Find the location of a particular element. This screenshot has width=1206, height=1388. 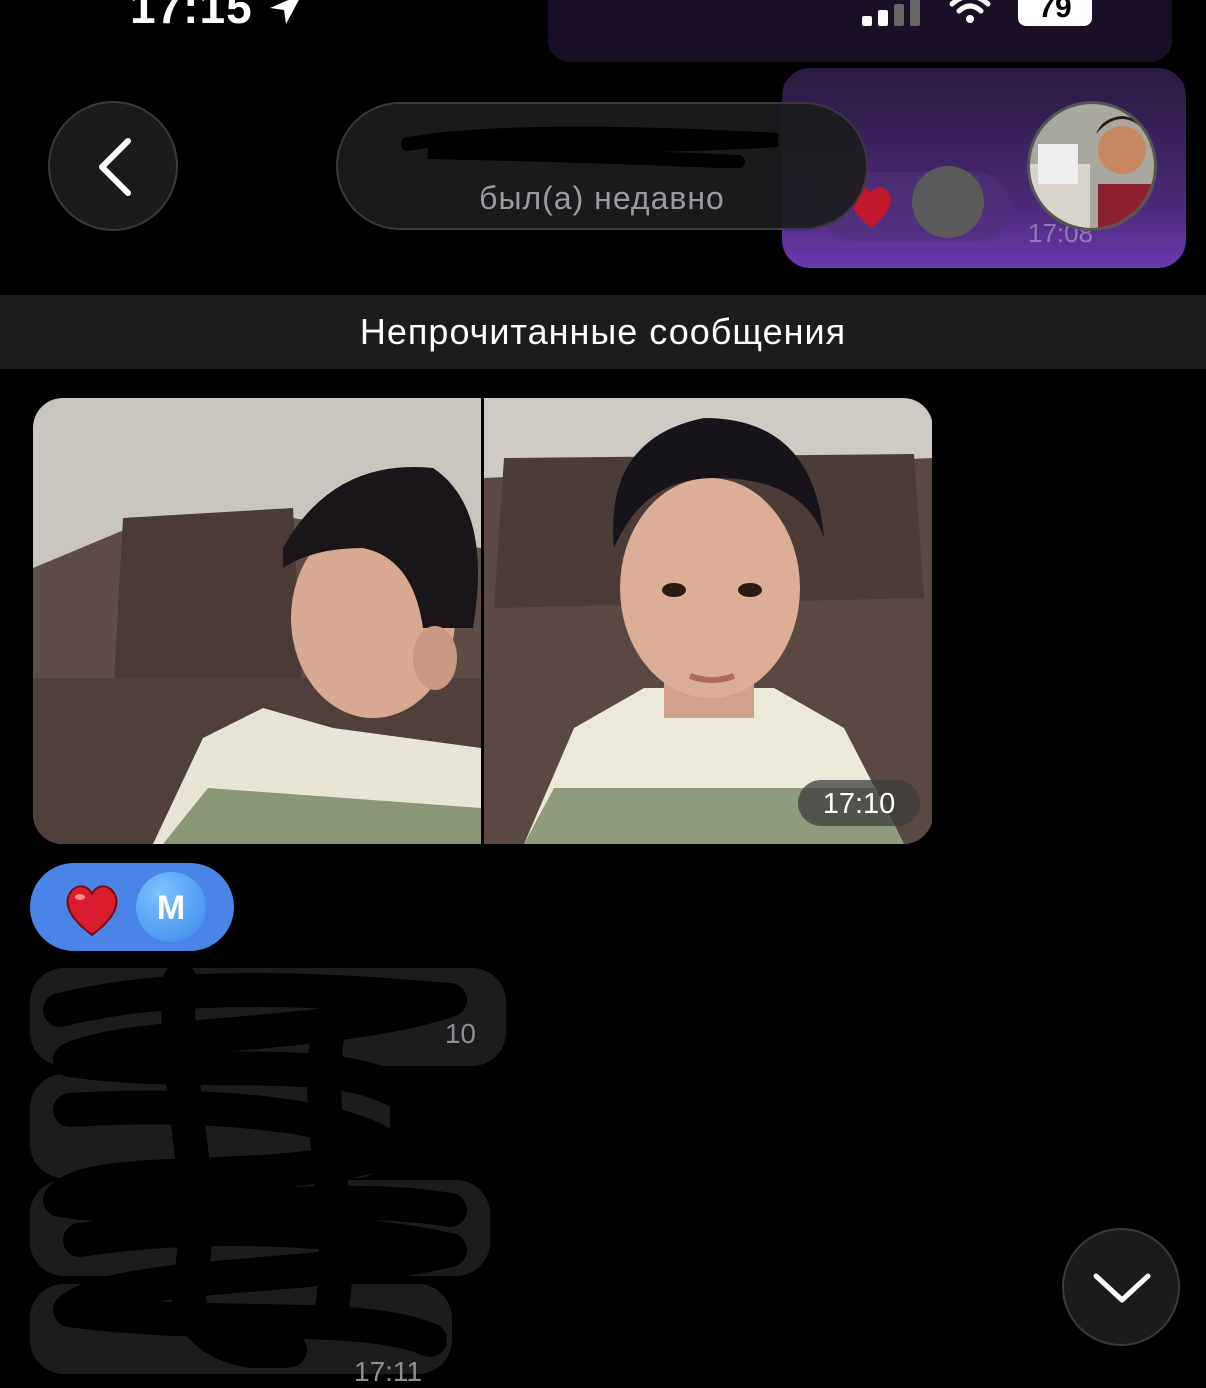

heart-icon is located at coordinates (92, 911).